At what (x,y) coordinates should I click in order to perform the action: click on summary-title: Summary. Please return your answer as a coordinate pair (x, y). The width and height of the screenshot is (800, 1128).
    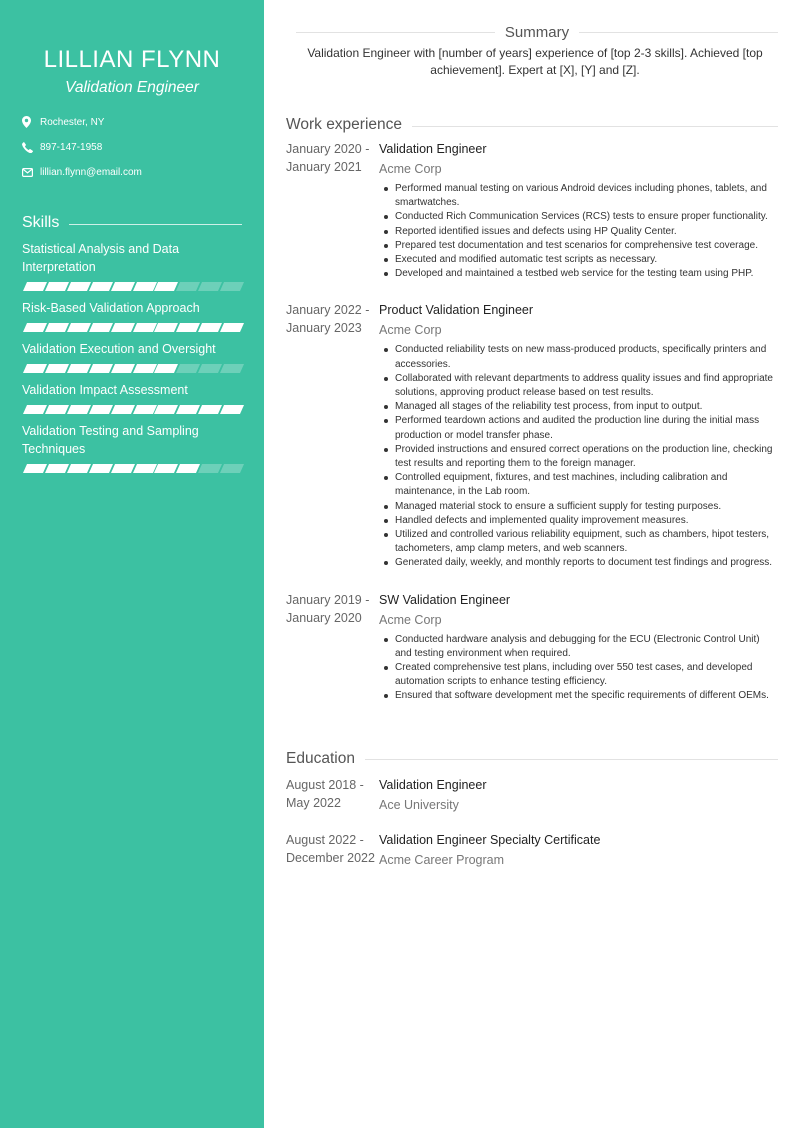
    Looking at the image, I should click on (537, 32).